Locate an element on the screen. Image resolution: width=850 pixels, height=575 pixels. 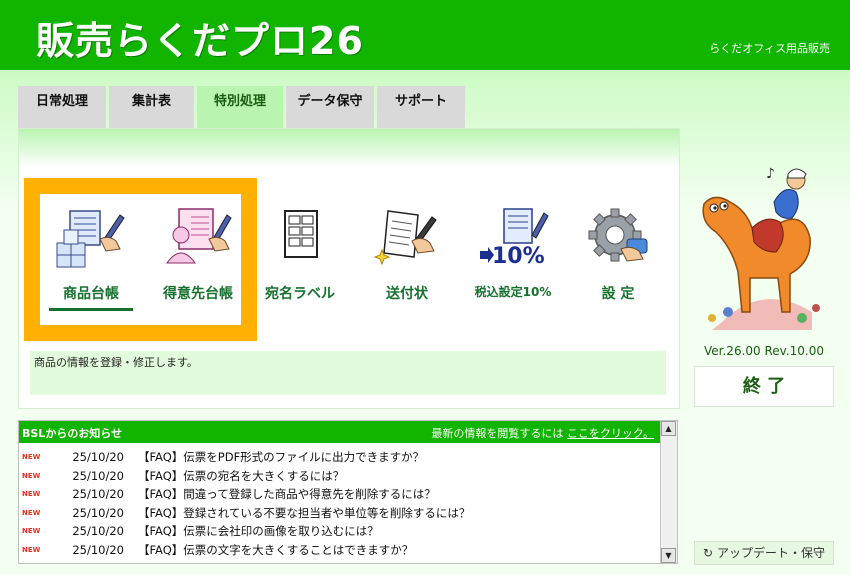
product-ledger-icon is located at coordinates (91, 237).